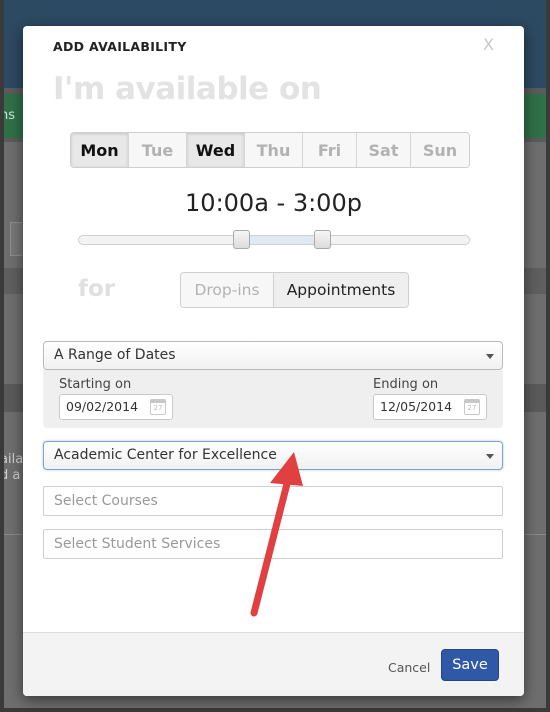 This screenshot has width=550, height=712. What do you see at coordinates (241, 239) in the screenshot?
I see `slider-start-handle` at bounding box center [241, 239].